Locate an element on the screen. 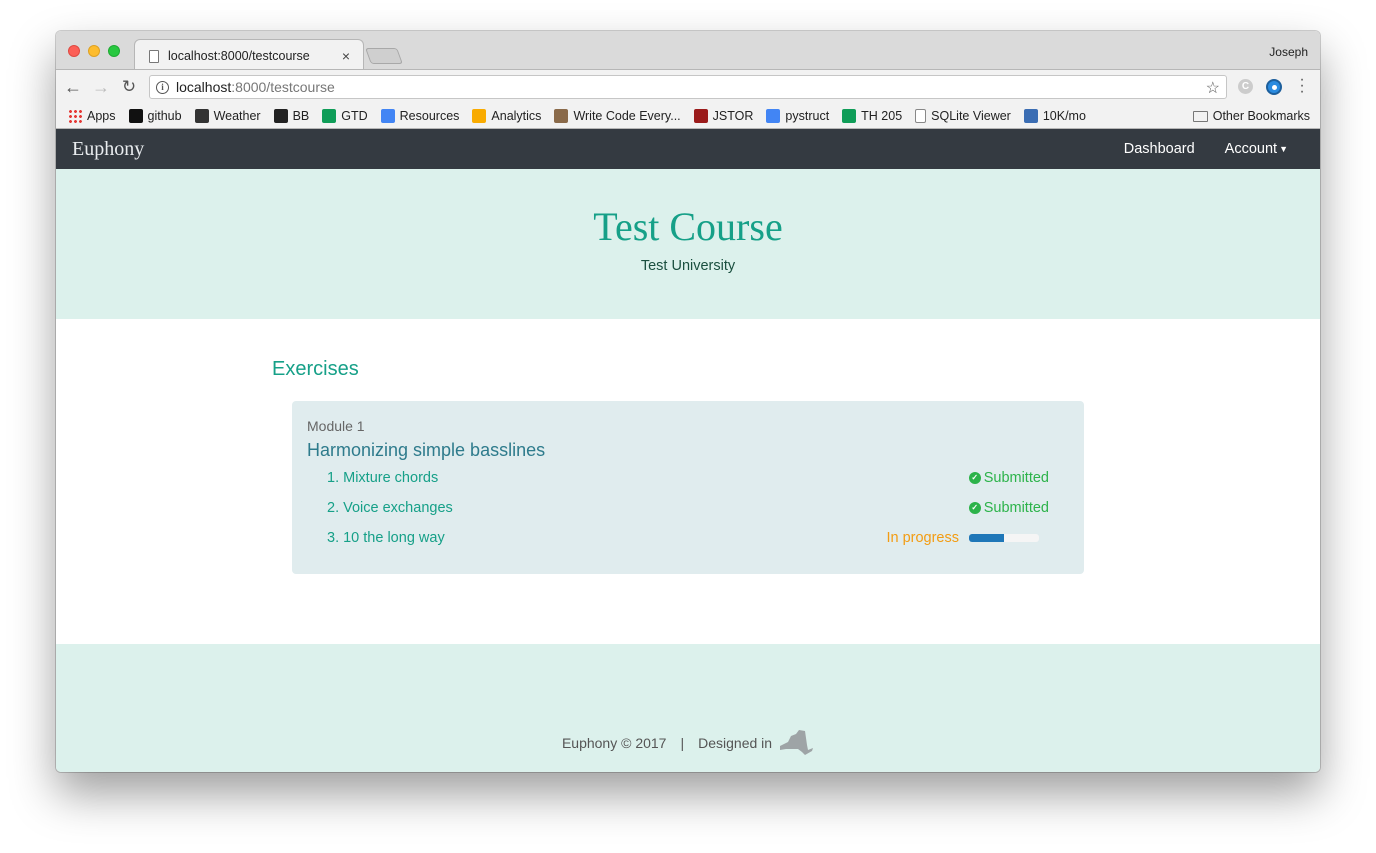 Image resolution: width=1376 pixels, height=853 pixels. browser-tab: localhost:8000/testcourse × is located at coordinates (249, 54).